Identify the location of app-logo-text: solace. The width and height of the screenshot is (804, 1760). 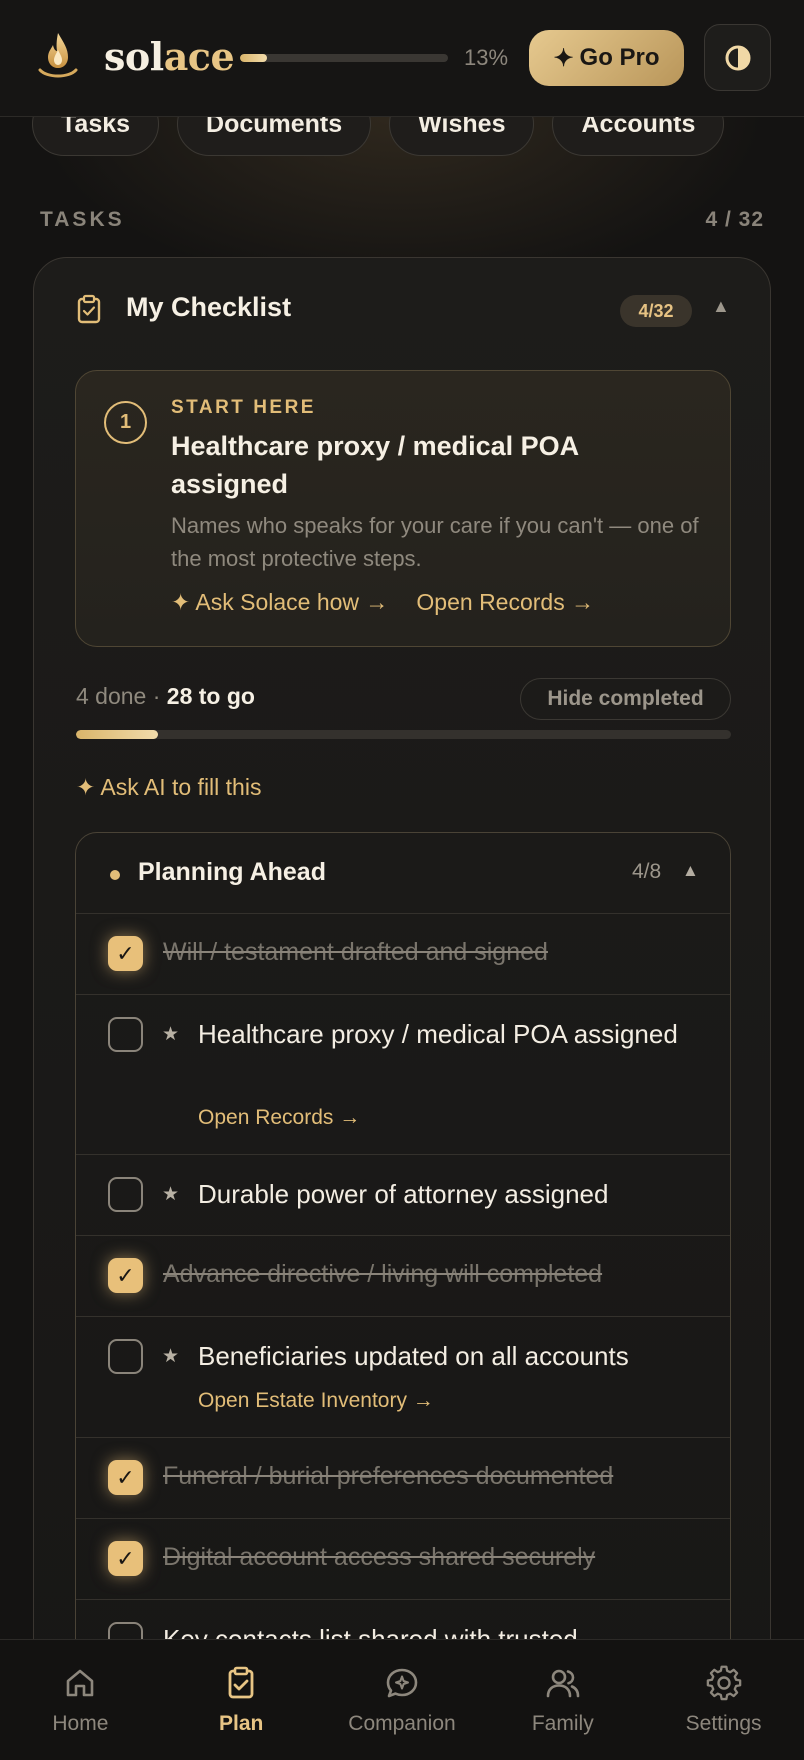
(169, 56).